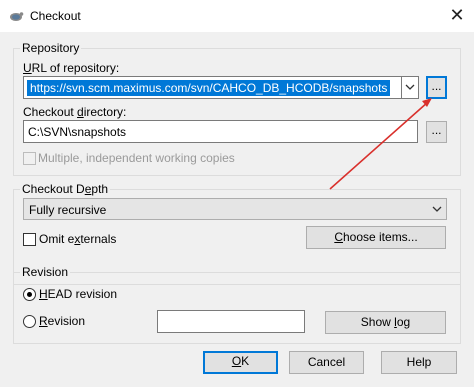 The width and height of the screenshot is (474, 387). Describe the element at coordinates (326, 362) in the screenshot. I see `cancel-button: Cancel` at that location.